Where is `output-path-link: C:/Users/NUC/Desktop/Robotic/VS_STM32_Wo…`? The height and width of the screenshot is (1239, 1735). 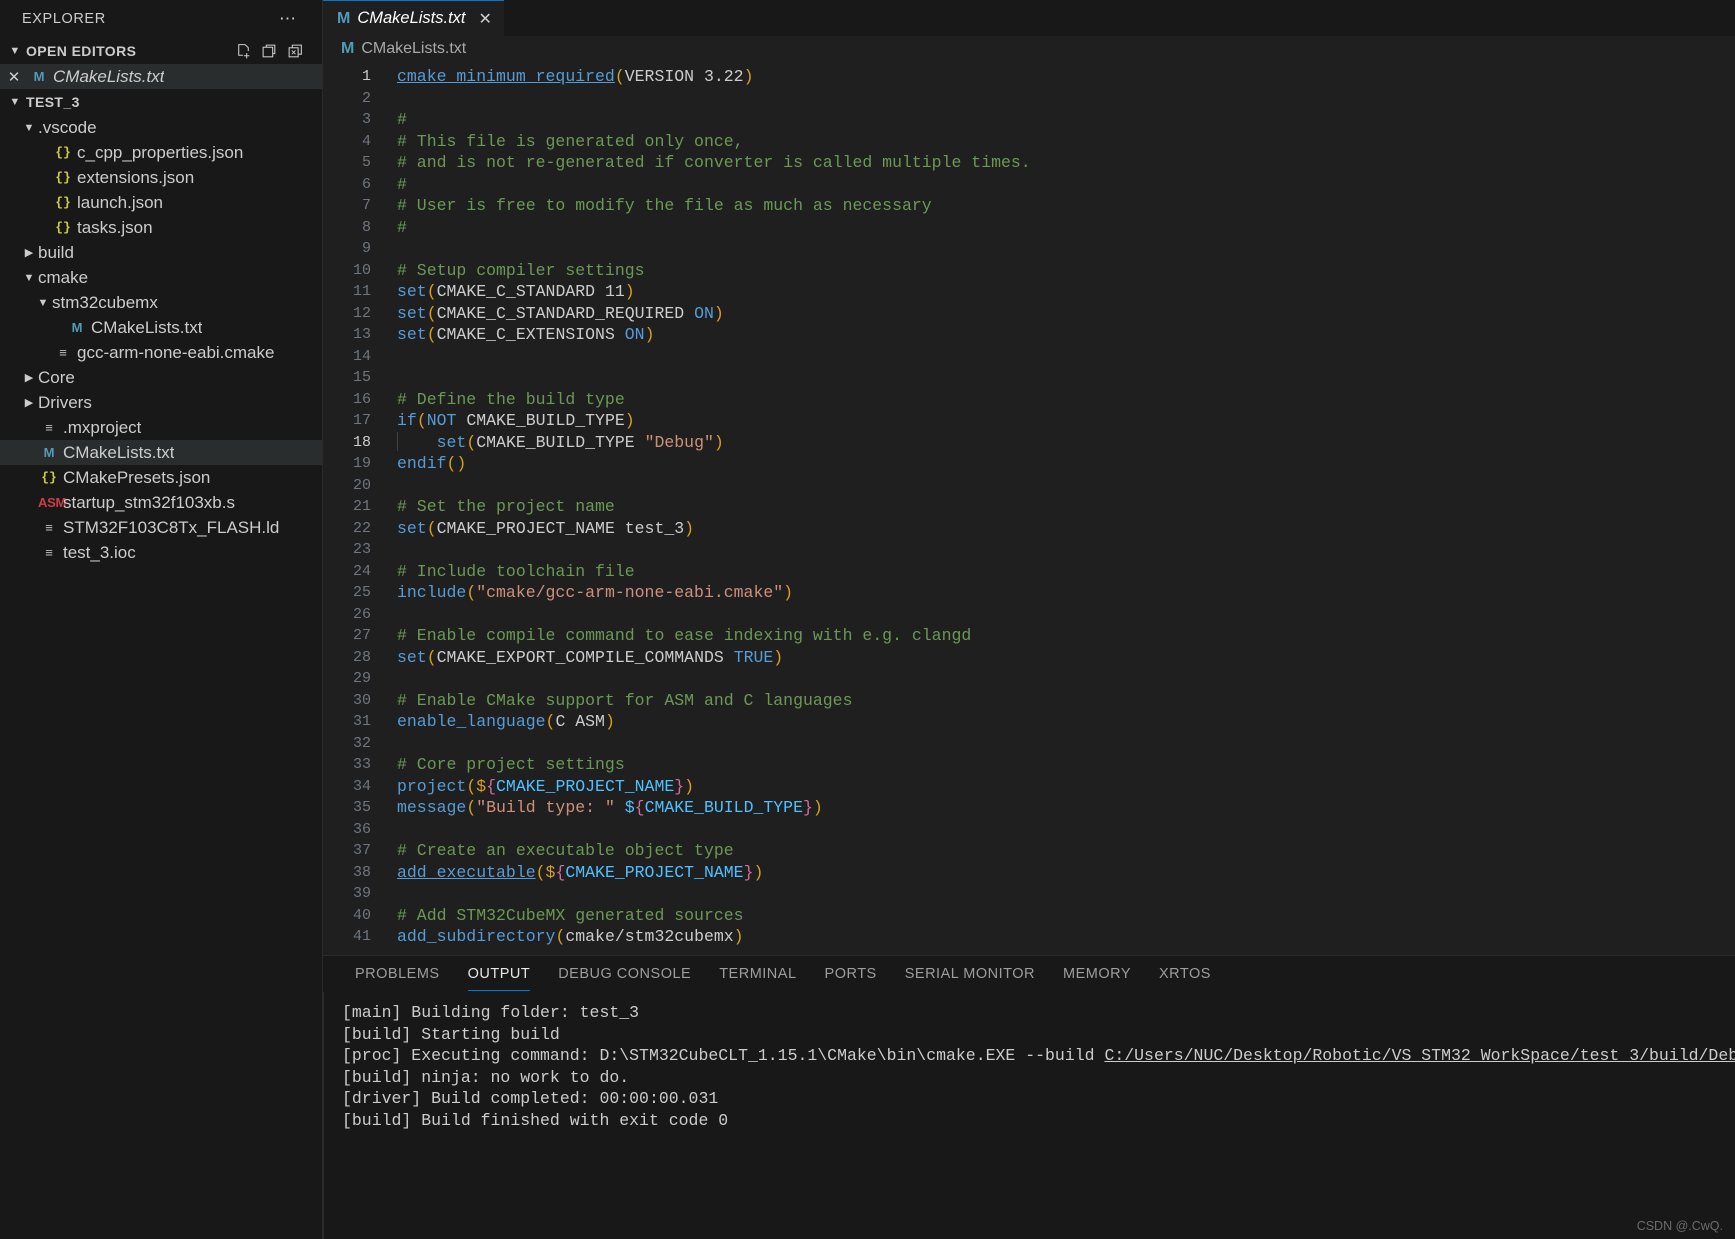 output-path-link: C:/Users/NUC/Desktop/Robotic/VS_STM32_Wo… is located at coordinates (1419, 1055).